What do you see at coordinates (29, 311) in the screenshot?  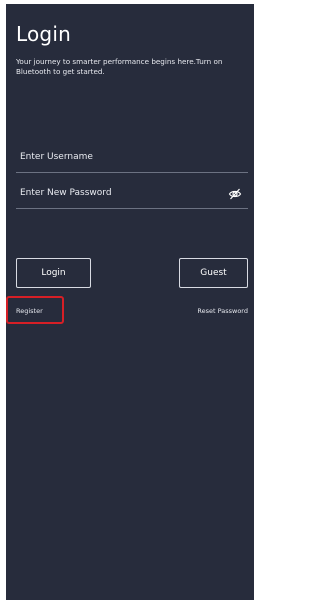 I see `register-link: Register` at bounding box center [29, 311].